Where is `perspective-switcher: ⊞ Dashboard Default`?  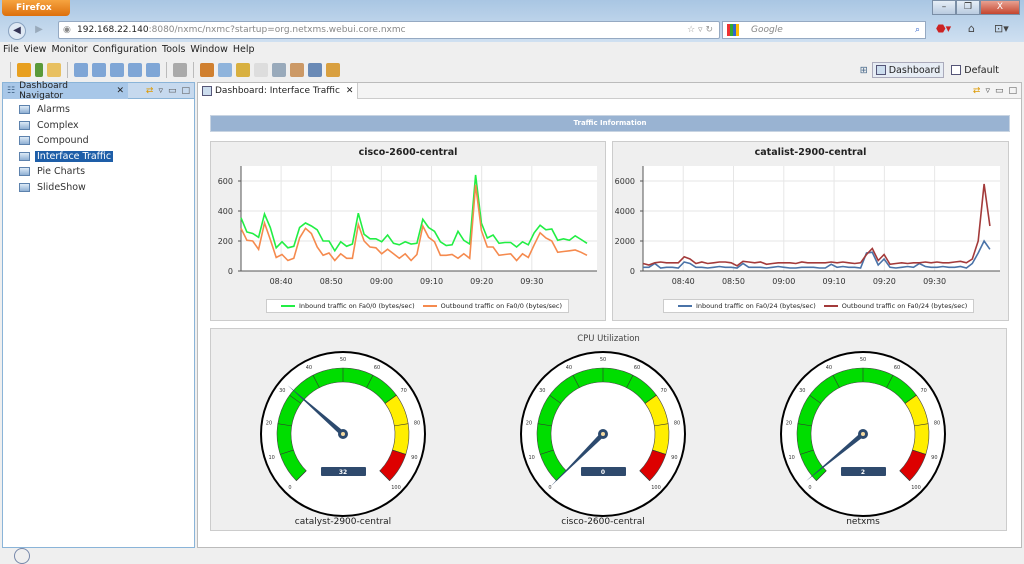
perspective-switcher: ⊞ Dashboard Default is located at coordinates (931, 70).